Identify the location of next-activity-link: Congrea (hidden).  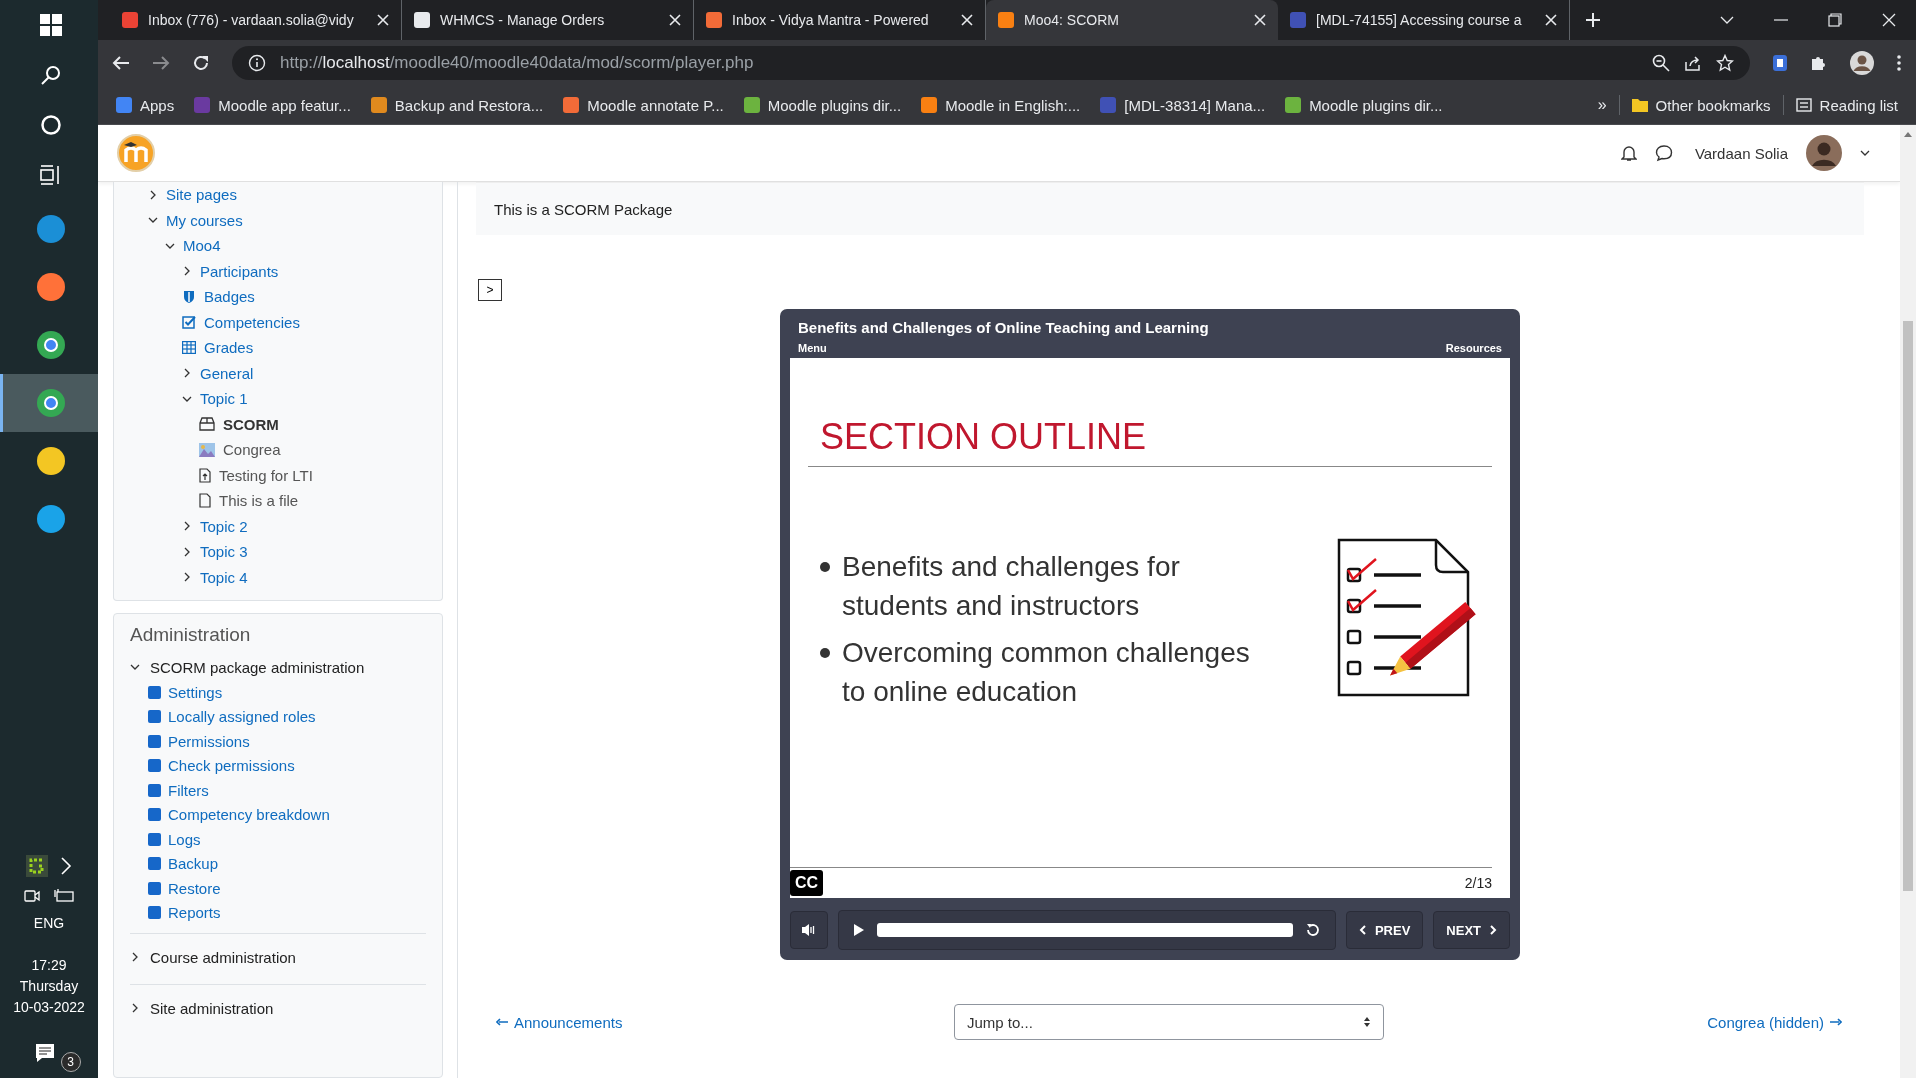
(1774, 1022).